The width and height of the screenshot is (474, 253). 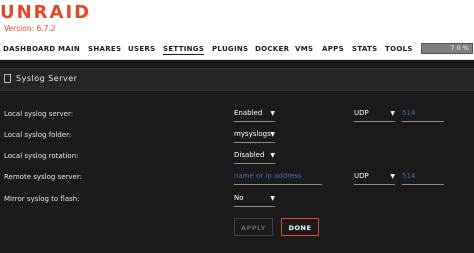 I want to click on nav-dashboard: DASHBOARD, so click(x=29, y=49).